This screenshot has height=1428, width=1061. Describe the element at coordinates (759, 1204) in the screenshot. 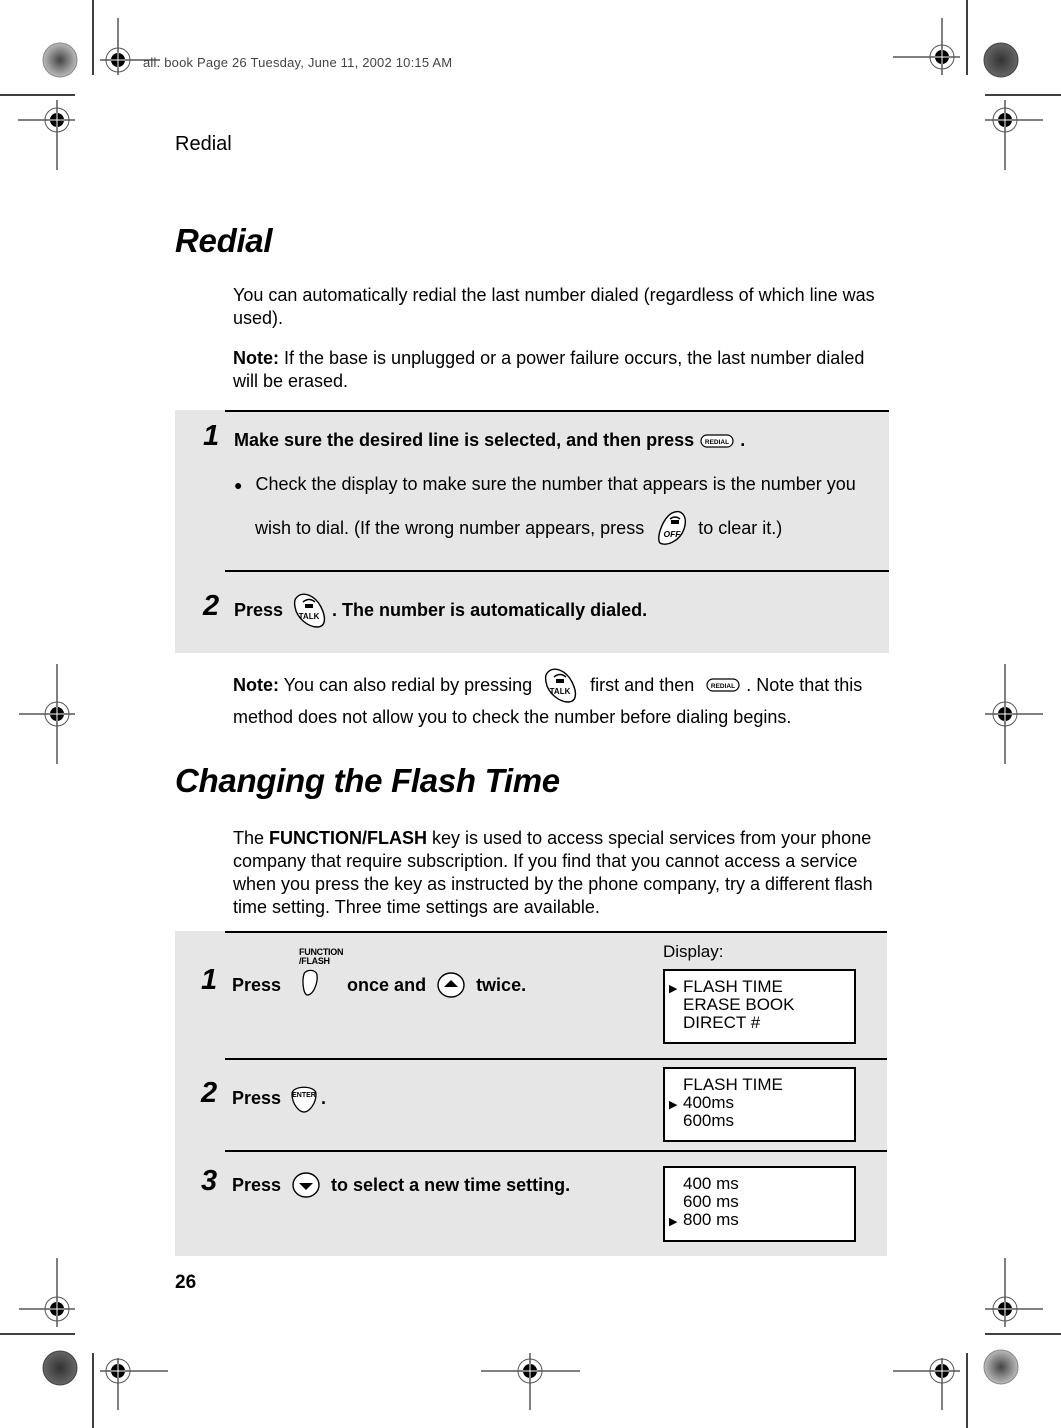

I see `lcd-display-step-3: 400 ms 600 ms ▶ 800 ms` at that location.